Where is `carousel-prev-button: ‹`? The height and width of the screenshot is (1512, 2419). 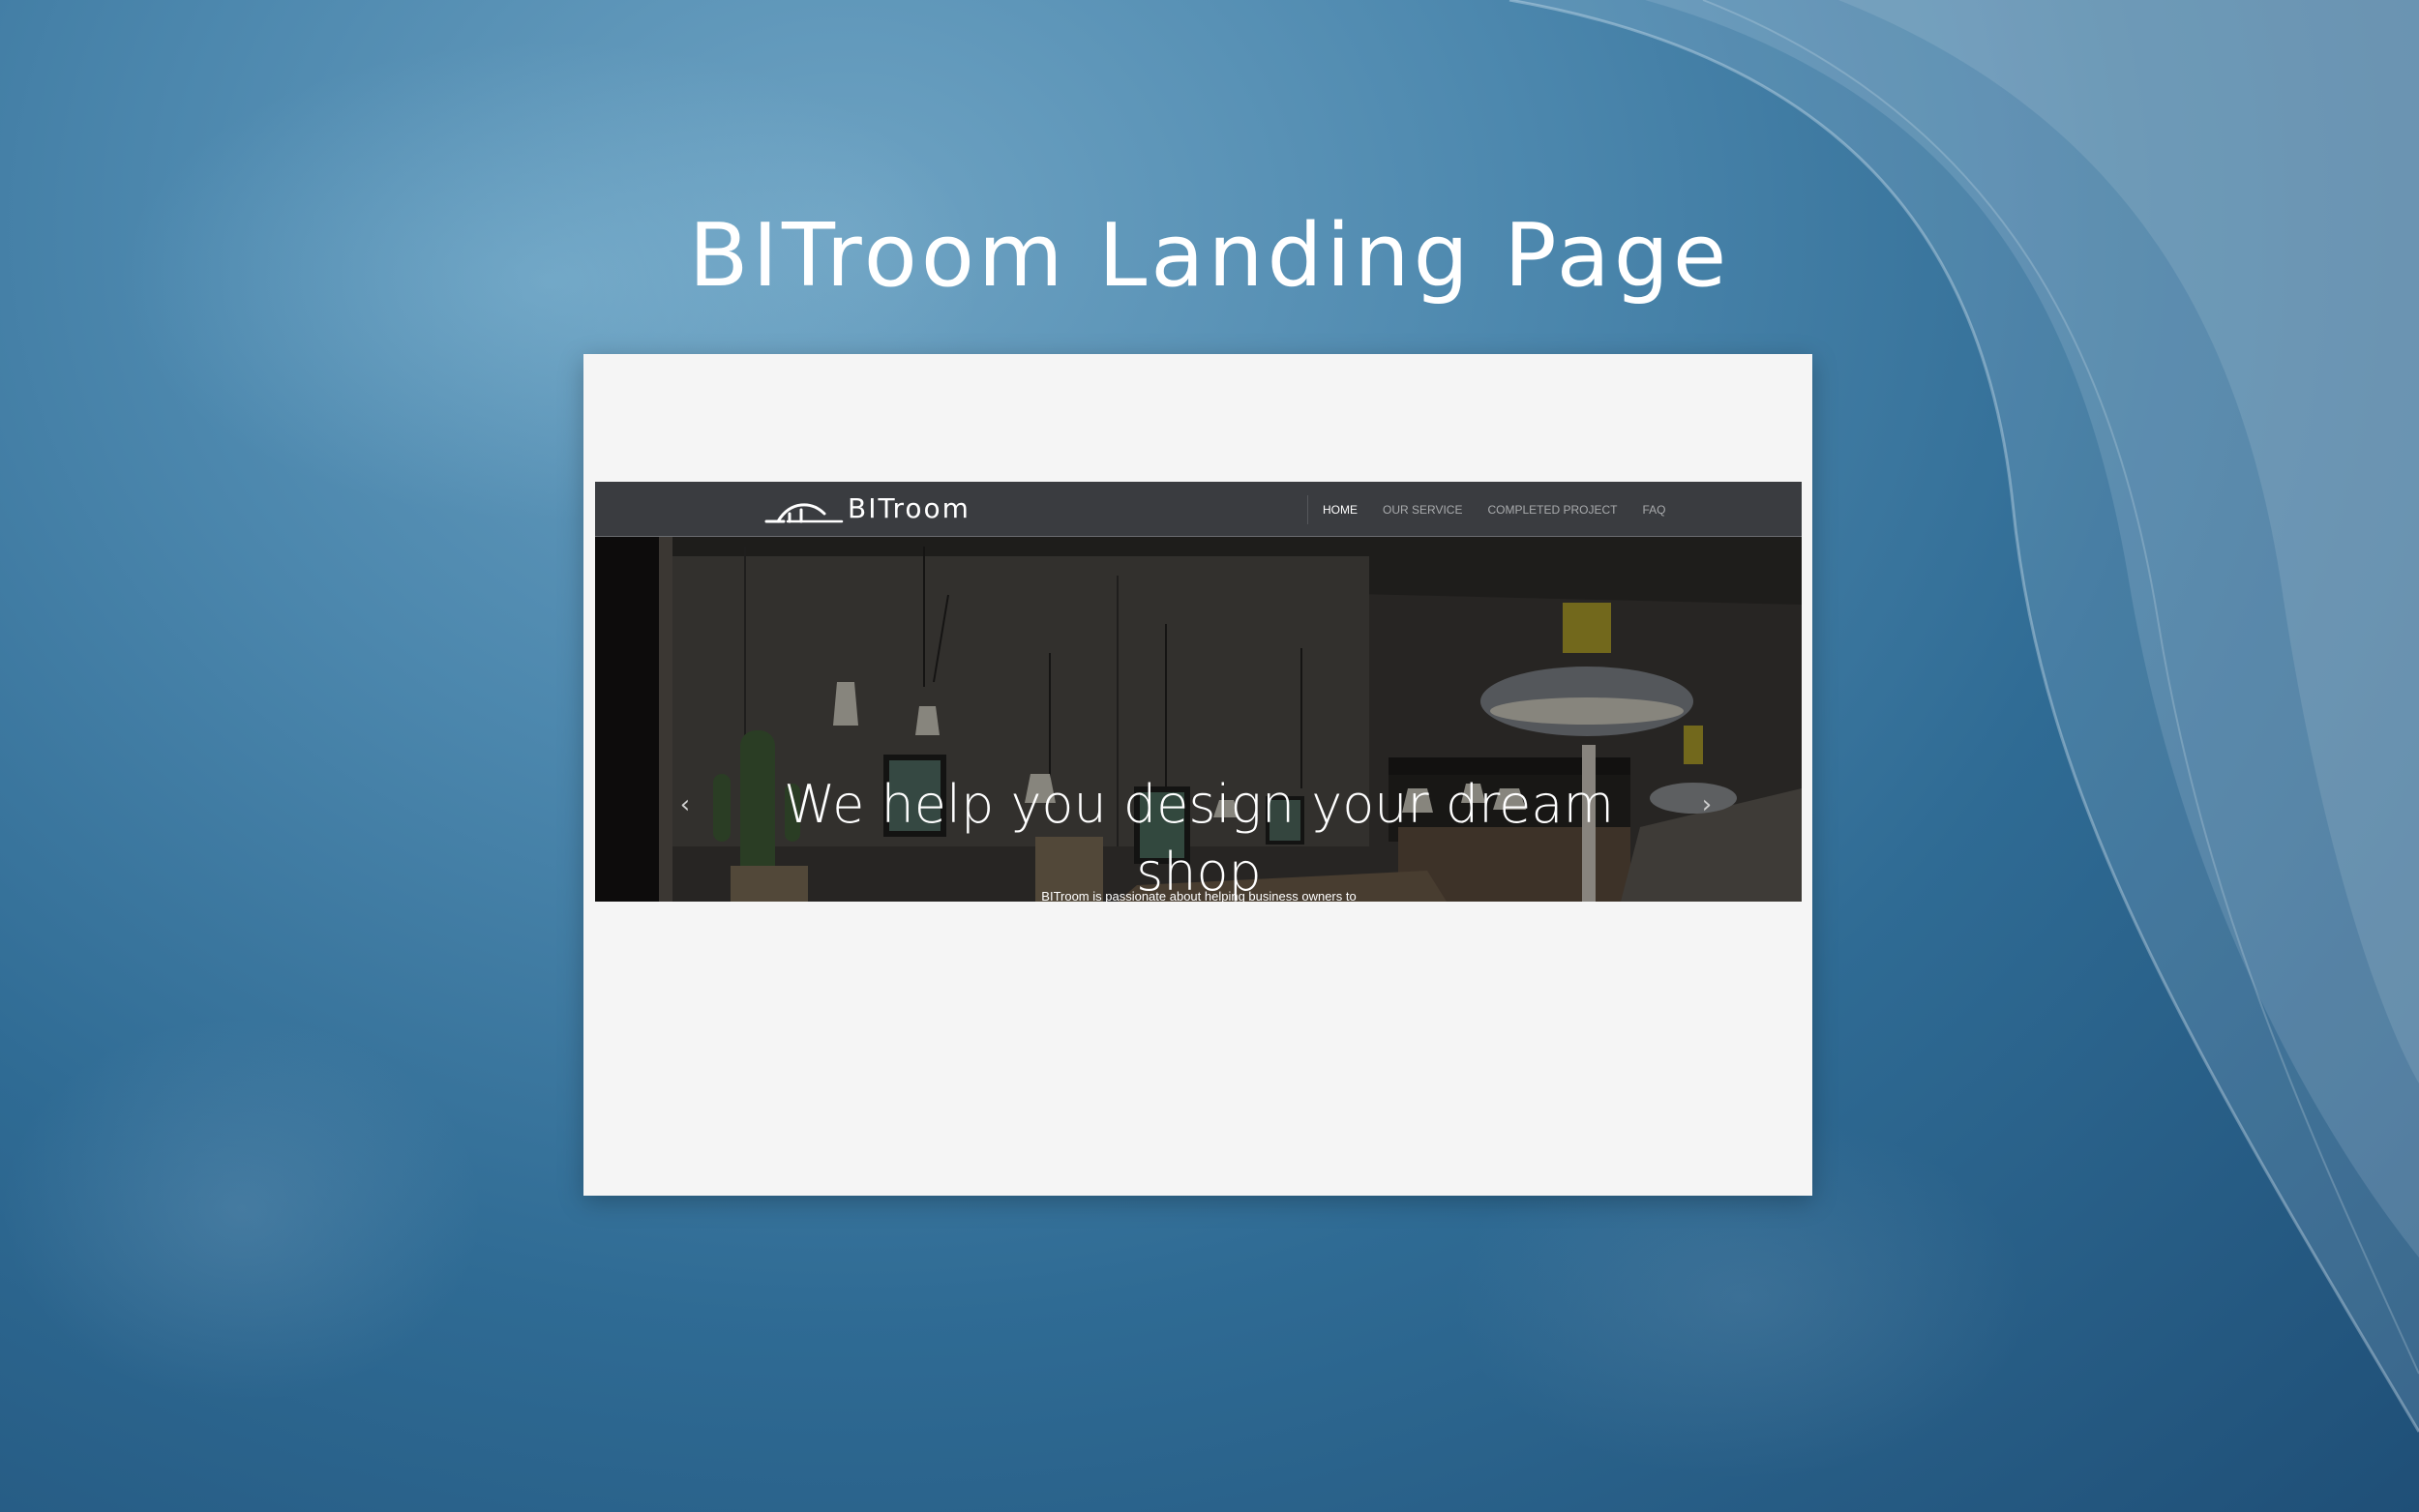
carousel-prev-button: ‹ is located at coordinates (686, 804).